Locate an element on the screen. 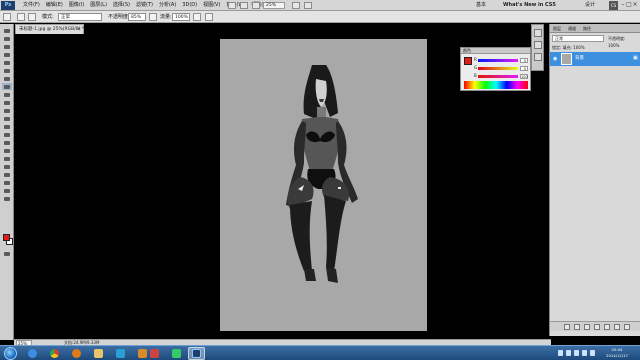 The image size is (640, 360). history-panel-icon is located at coordinates (538, 33).